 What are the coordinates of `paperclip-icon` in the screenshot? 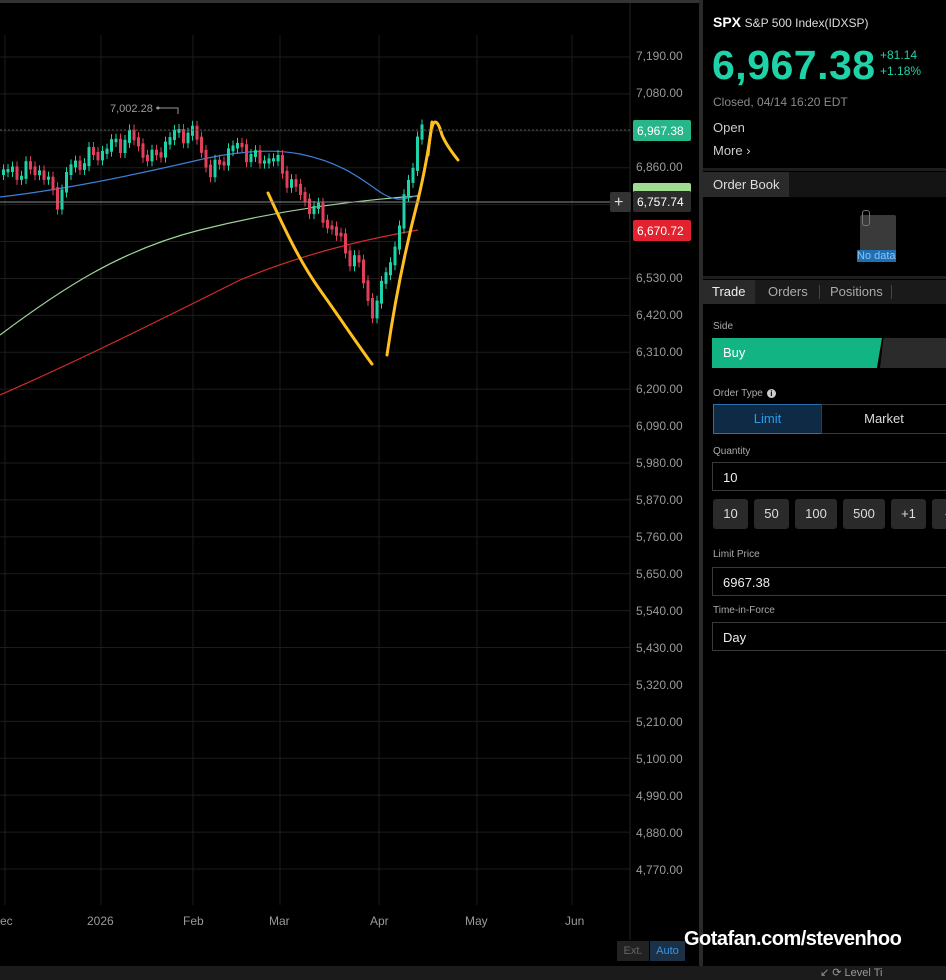 It's located at (866, 218).